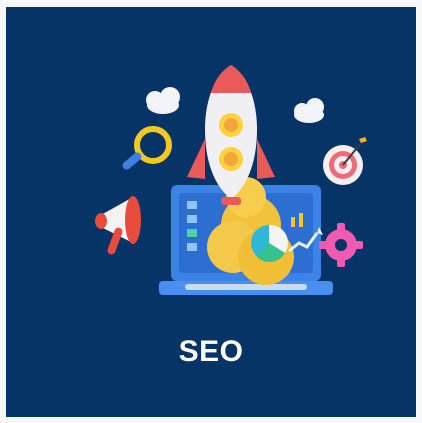 This screenshot has width=422, height=423. What do you see at coordinates (211, 351) in the screenshot?
I see `card-title: SEO` at bounding box center [211, 351].